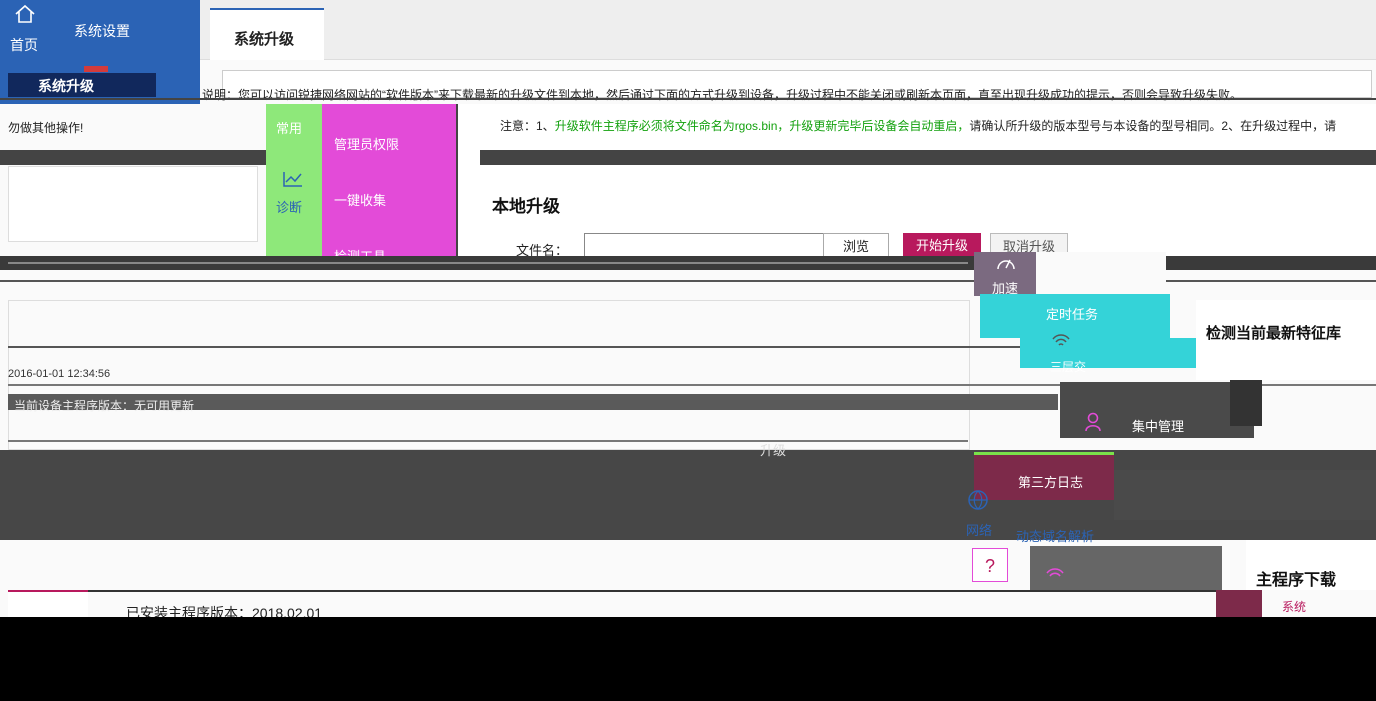  What do you see at coordinates (224, 611) in the screenshot?
I see `installed-version: 已安装主程序版本：2018.02.01` at bounding box center [224, 611].